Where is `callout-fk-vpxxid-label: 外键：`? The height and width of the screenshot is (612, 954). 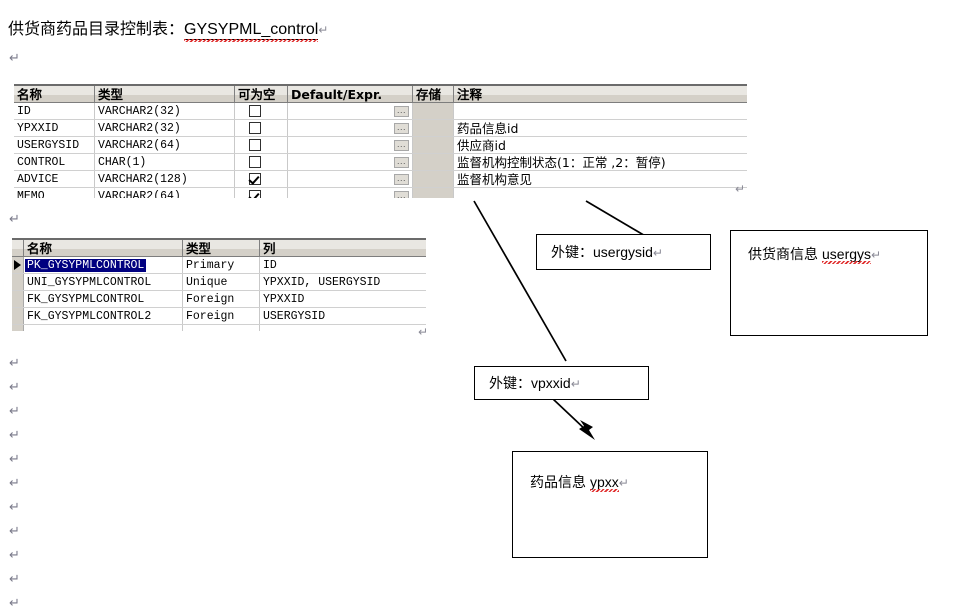 callout-fk-vpxxid-label: 外键： is located at coordinates (510, 384).